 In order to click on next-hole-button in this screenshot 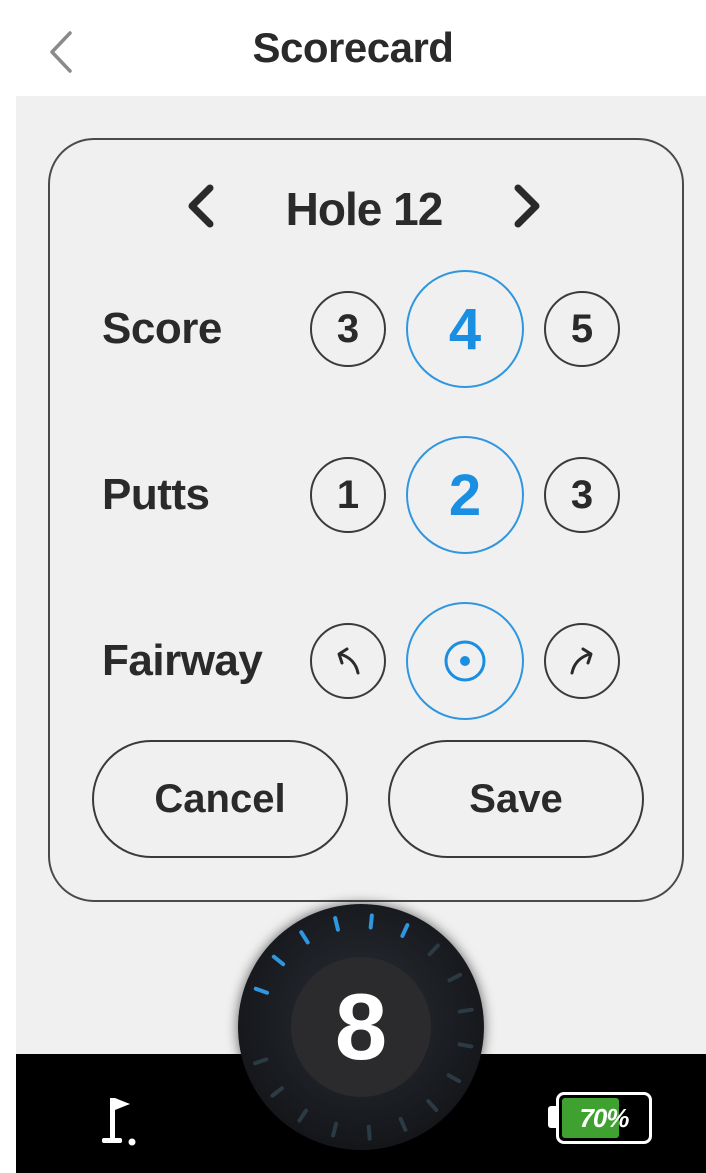, I will do `click(528, 206)`.